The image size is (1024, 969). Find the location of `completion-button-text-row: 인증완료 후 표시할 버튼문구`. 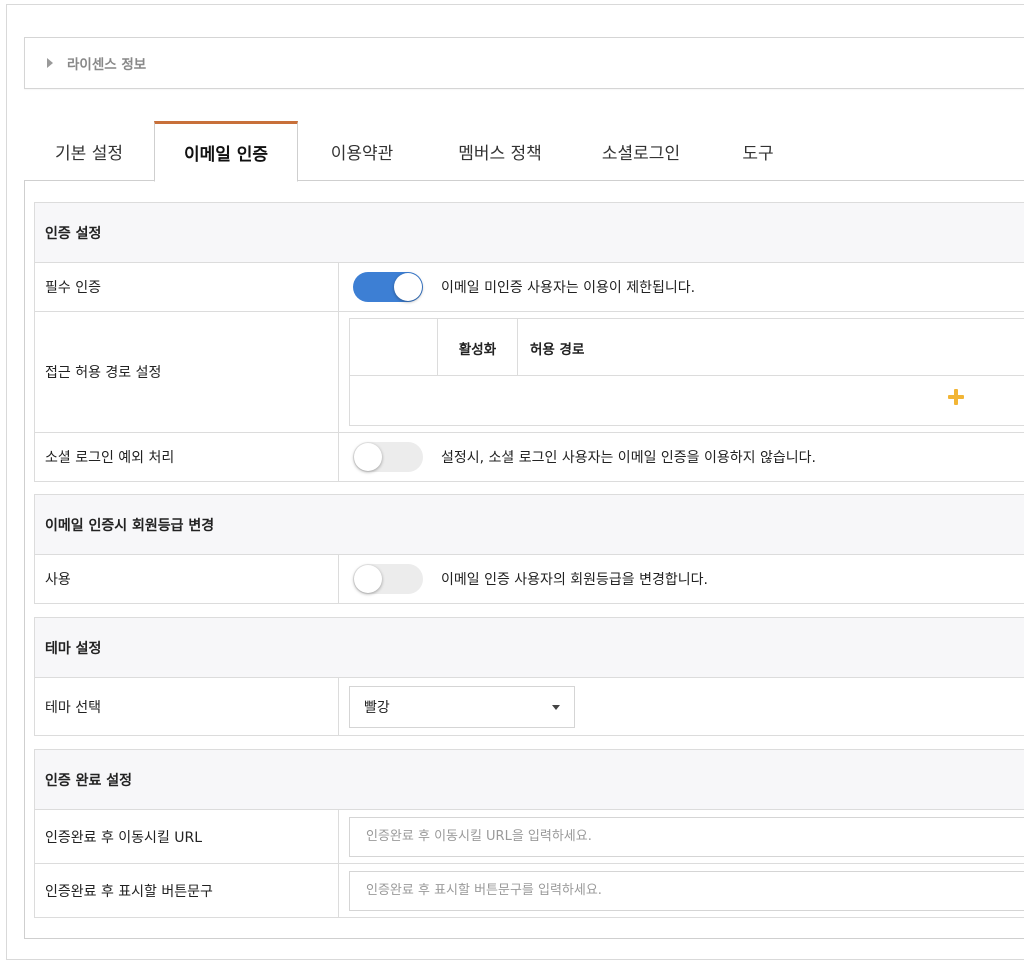

completion-button-text-row: 인증완료 후 표시할 버튼문구 is located at coordinates (529, 890).